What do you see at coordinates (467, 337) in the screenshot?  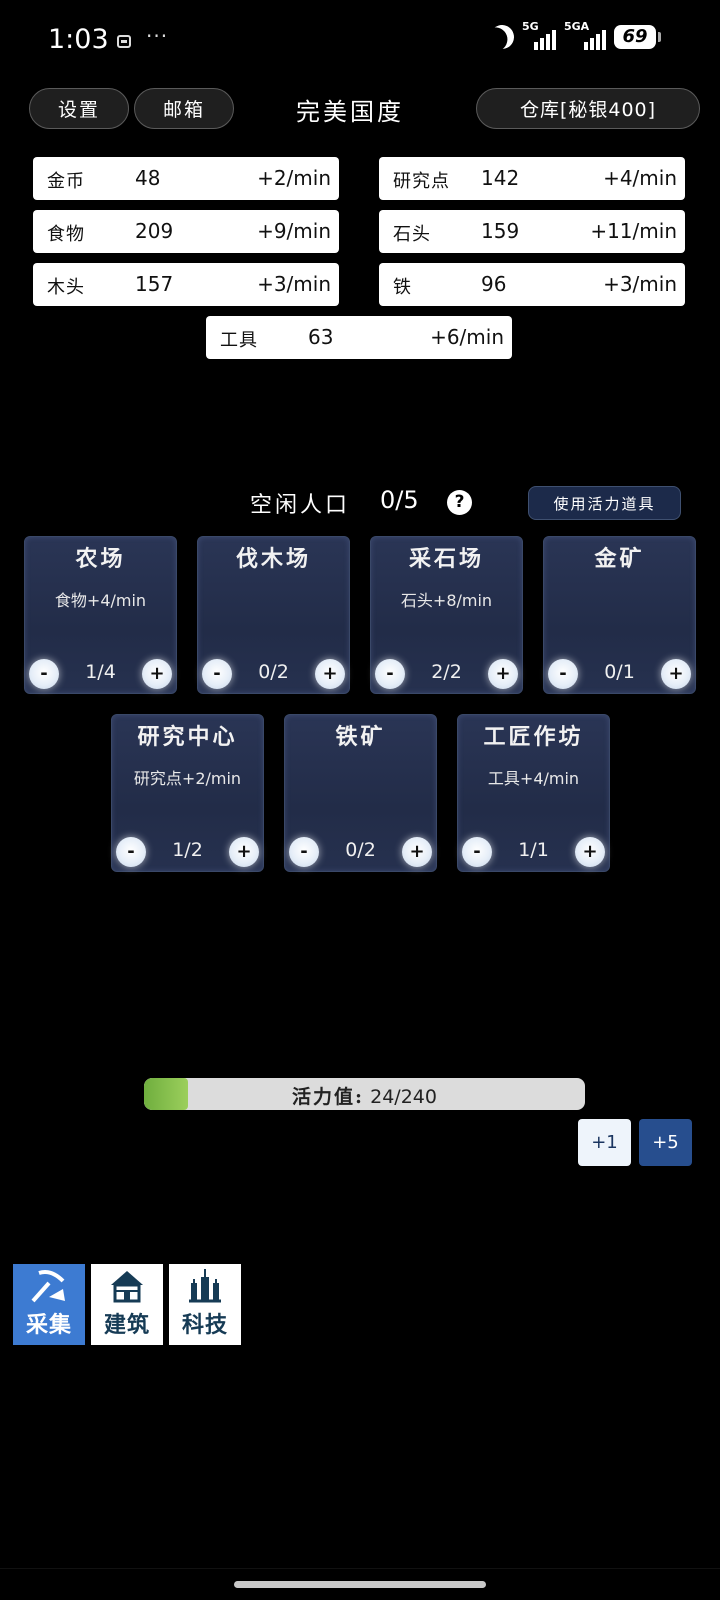 I see `resource-rate: +6/min` at bounding box center [467, 337].